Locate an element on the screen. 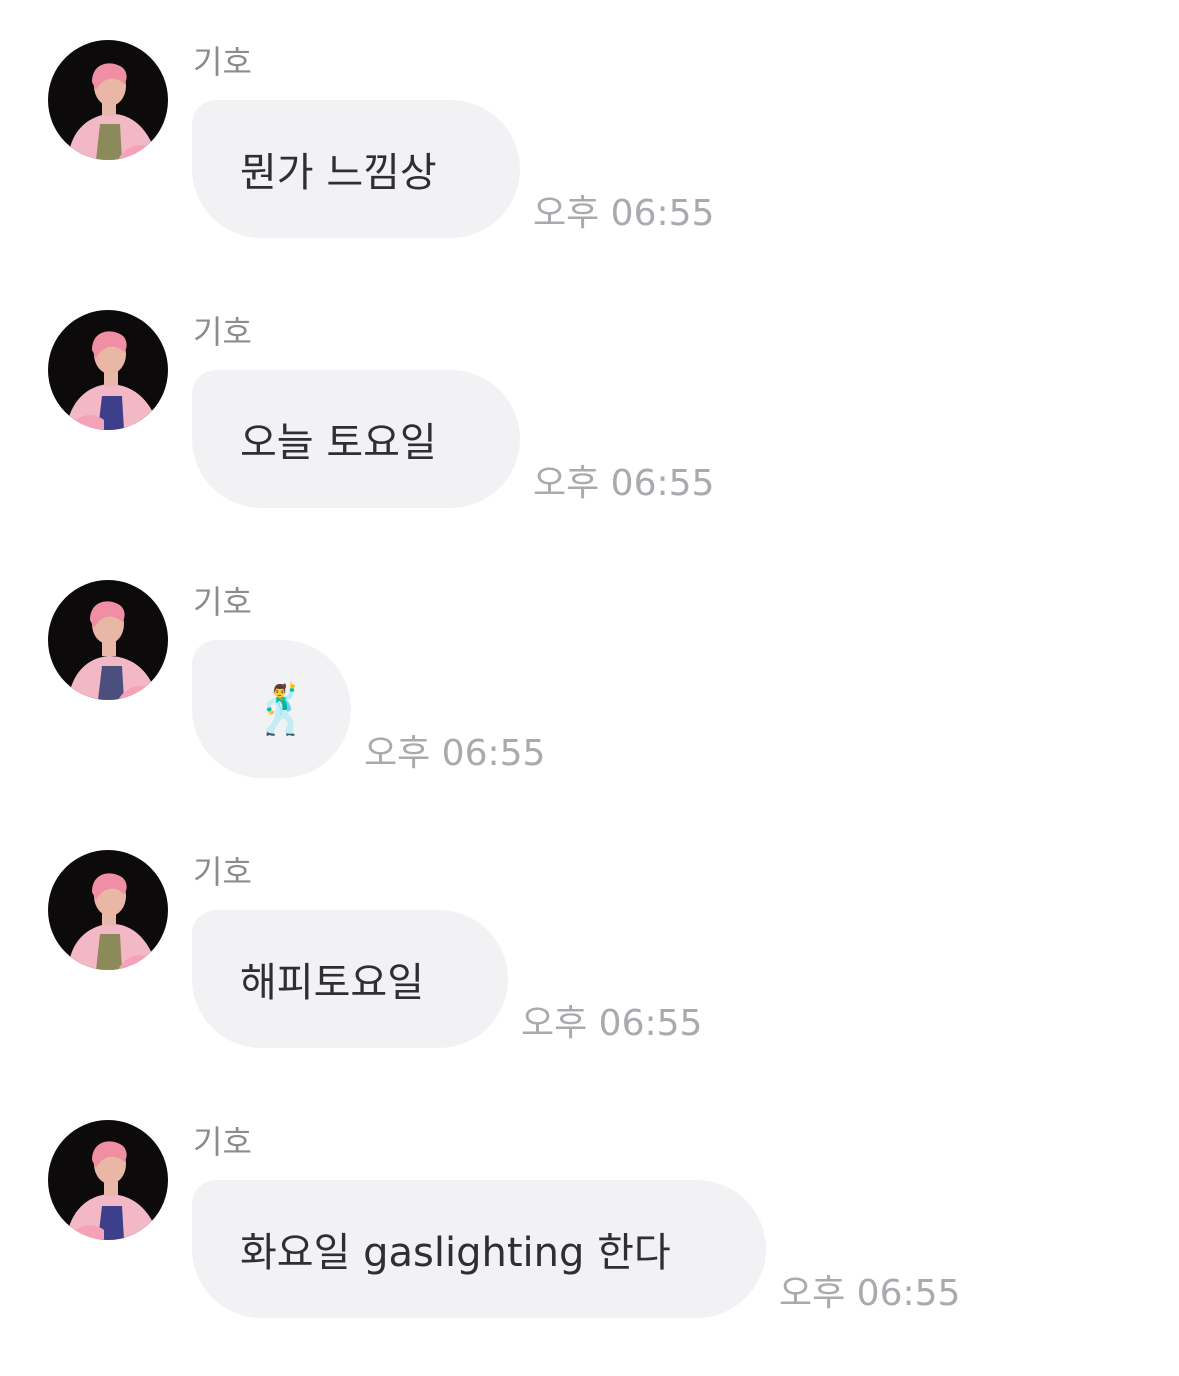 This screenshot has width=1179, height=1376. man-dancing-emoji: 🕺 is located at coordinates (282, 709).